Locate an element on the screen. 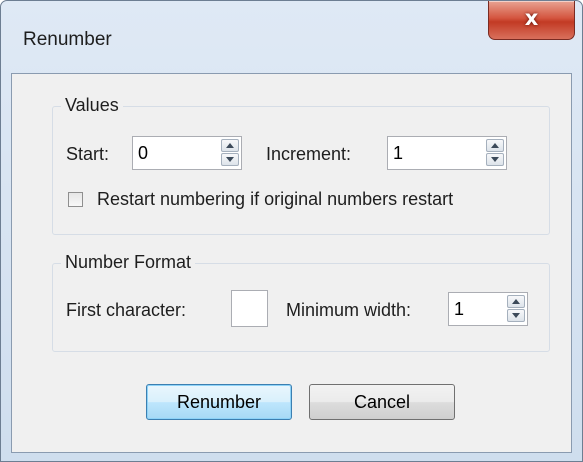  start-label: Start: is located at coordinates (88, 154).